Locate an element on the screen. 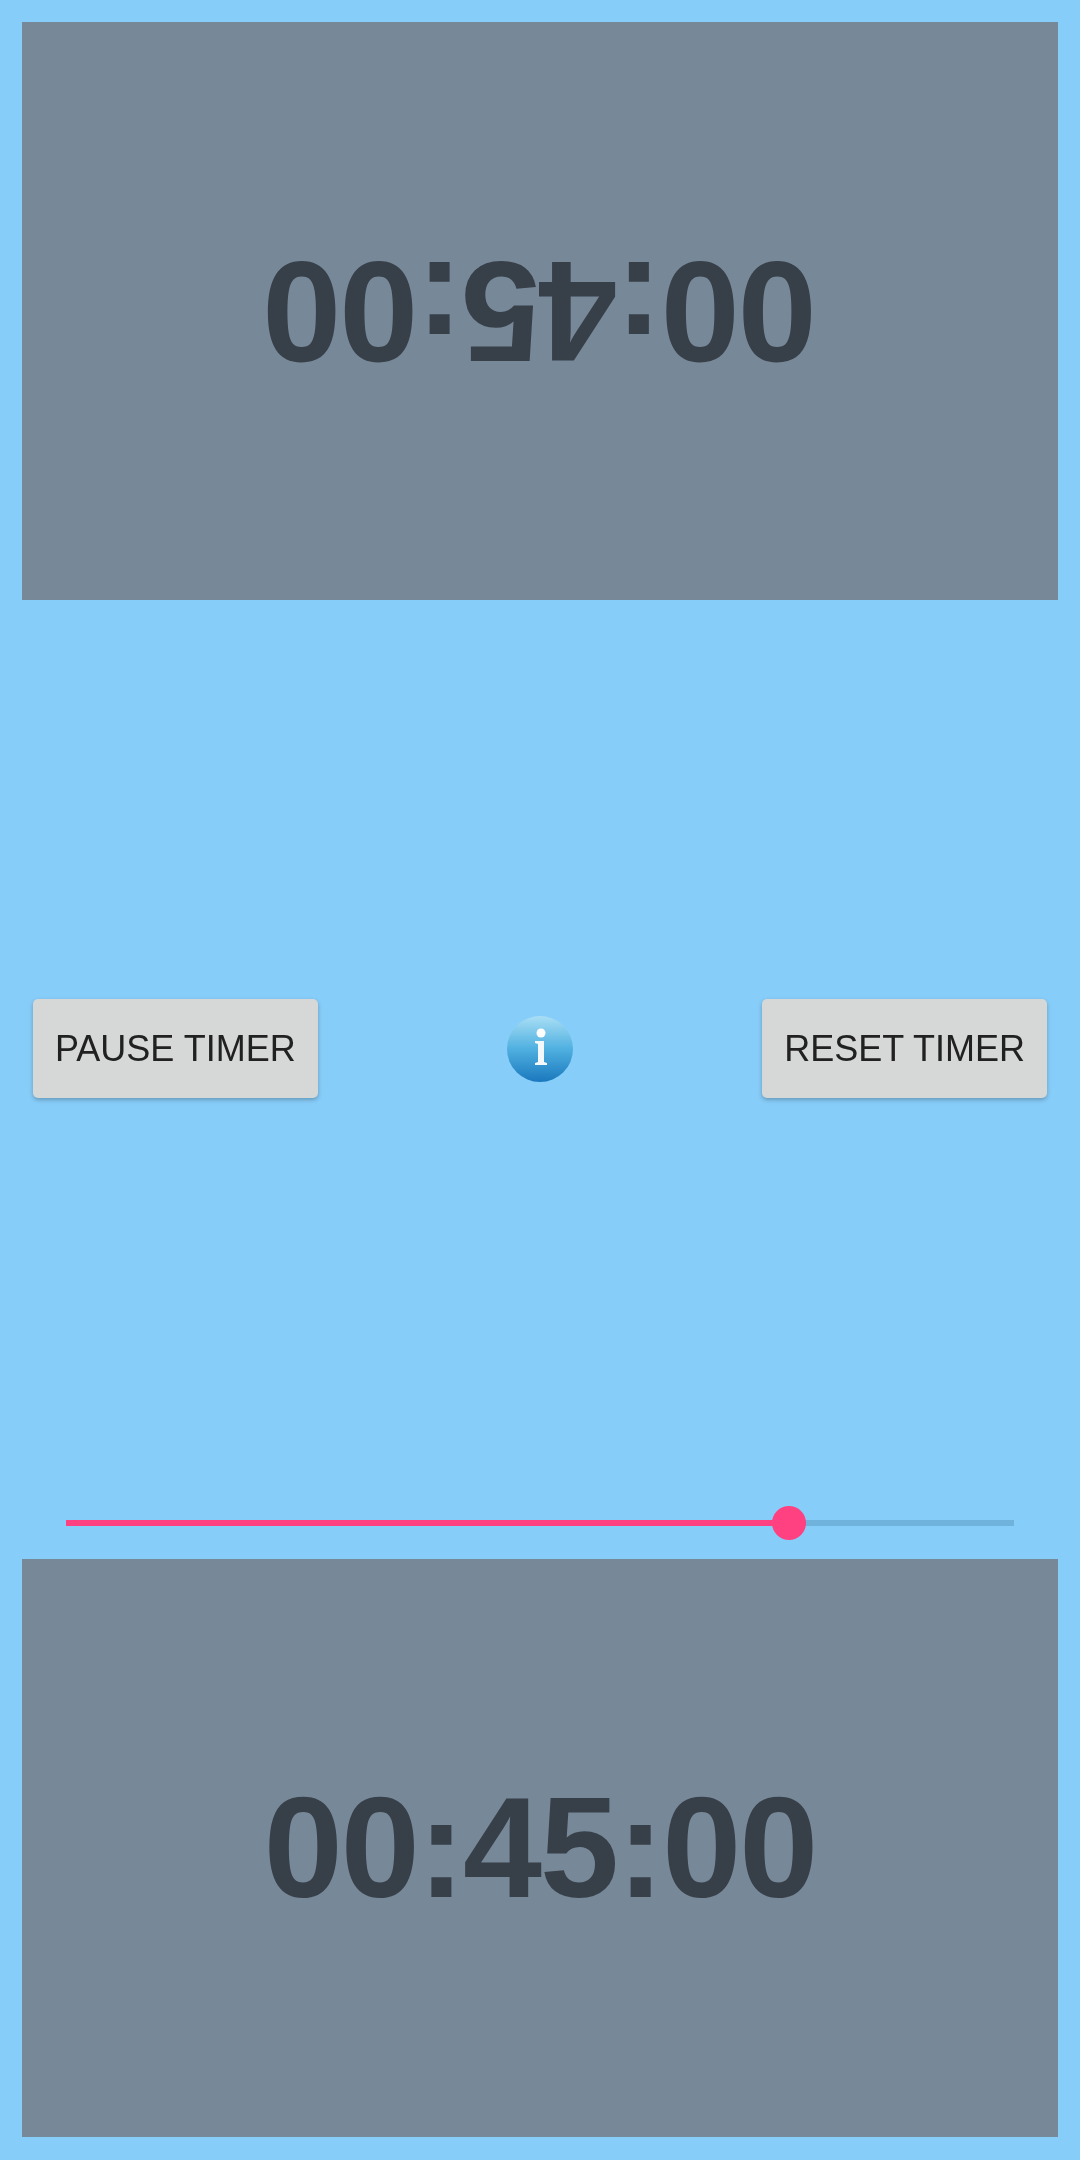 This screenshot has width=1080, height=2160. slider-thumb is located at coordinates (789, 1523).